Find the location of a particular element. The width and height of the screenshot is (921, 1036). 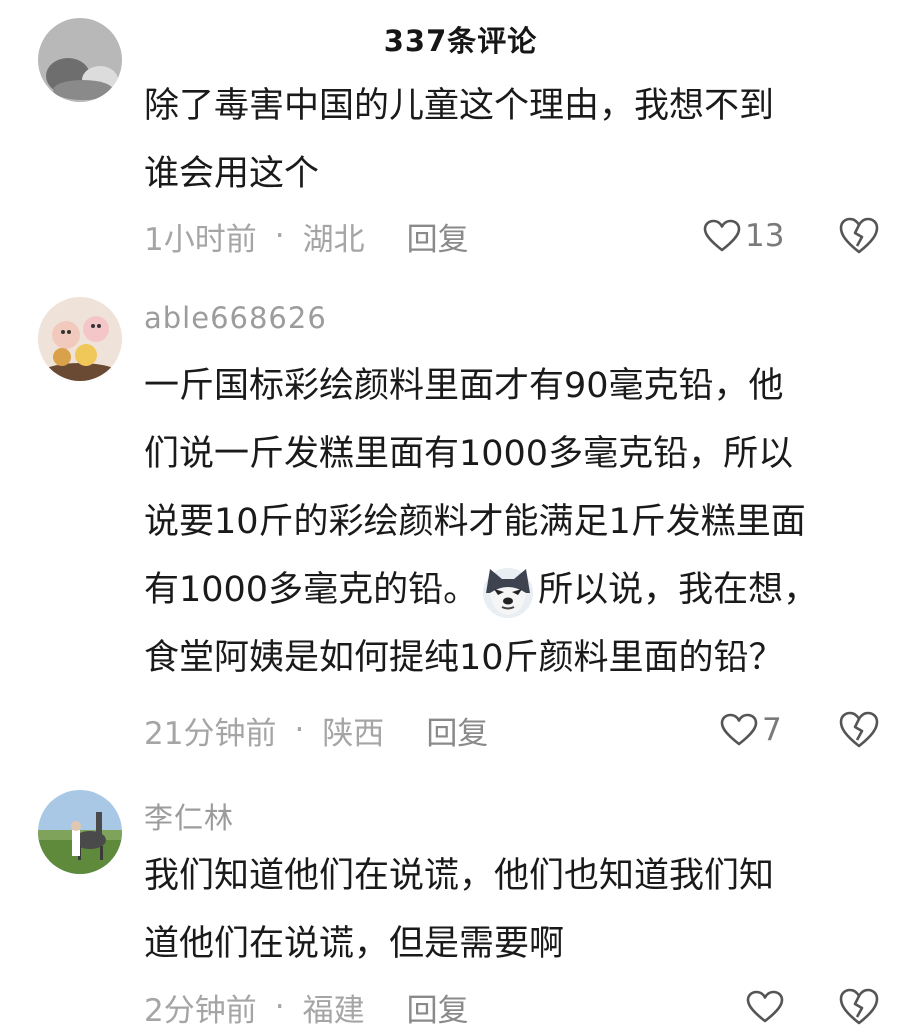

username: able668626 is located at coordinates (235, 318).